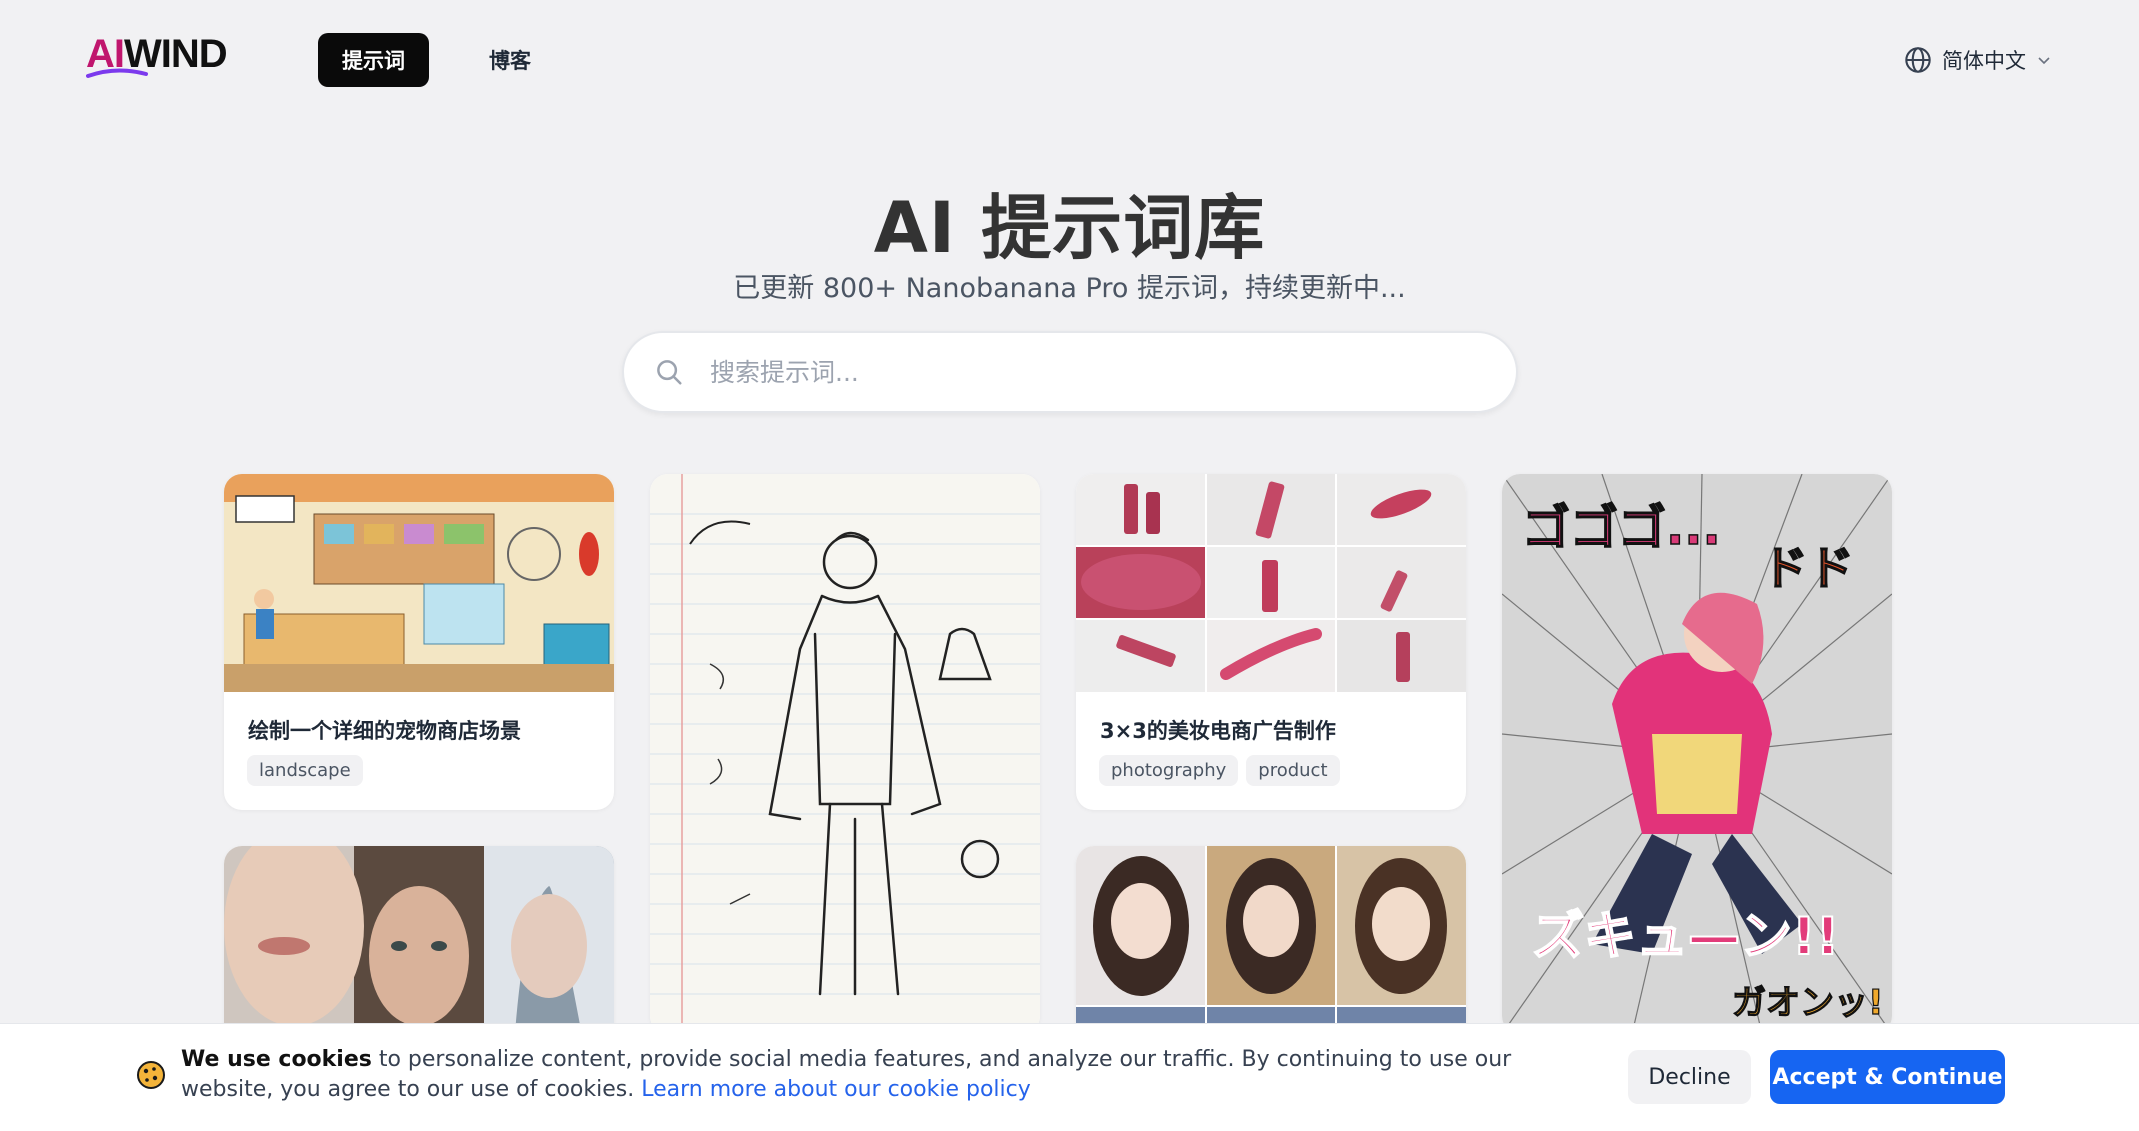 This screenshot has width=2139, height=1131. Describe the element at coordinates (384, 731) in the screenshot. I see `card-title: 绘制一个详细的宠物商店场景` at that location.